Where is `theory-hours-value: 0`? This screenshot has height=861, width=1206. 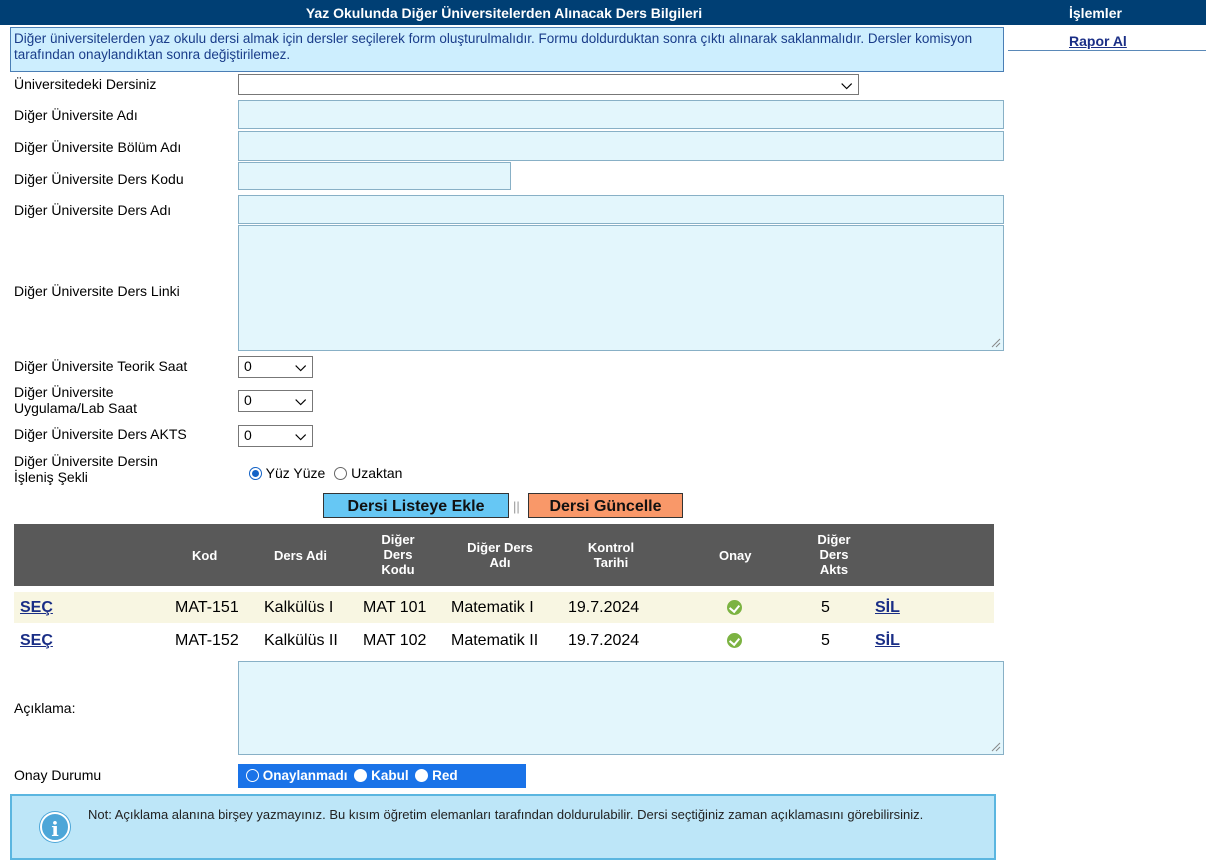
theory-hours-value: 0 is located at coordinates (248, 366).